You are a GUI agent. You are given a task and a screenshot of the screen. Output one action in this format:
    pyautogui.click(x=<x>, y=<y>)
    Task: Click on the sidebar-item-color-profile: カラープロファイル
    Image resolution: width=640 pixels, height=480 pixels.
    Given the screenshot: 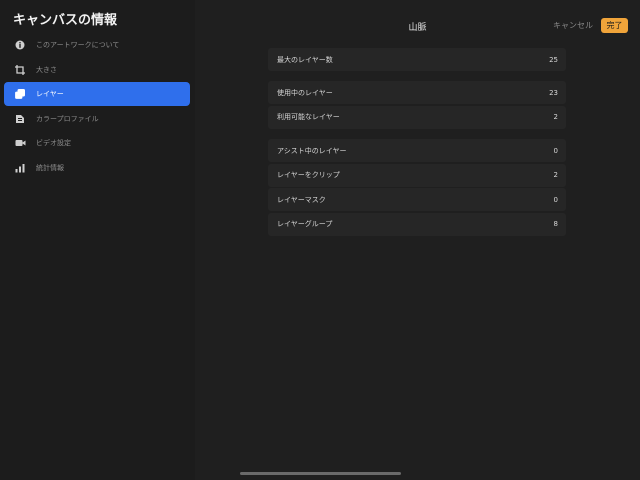 What is the action you would take?
    pyautogui.click(x=97, y=119)
    